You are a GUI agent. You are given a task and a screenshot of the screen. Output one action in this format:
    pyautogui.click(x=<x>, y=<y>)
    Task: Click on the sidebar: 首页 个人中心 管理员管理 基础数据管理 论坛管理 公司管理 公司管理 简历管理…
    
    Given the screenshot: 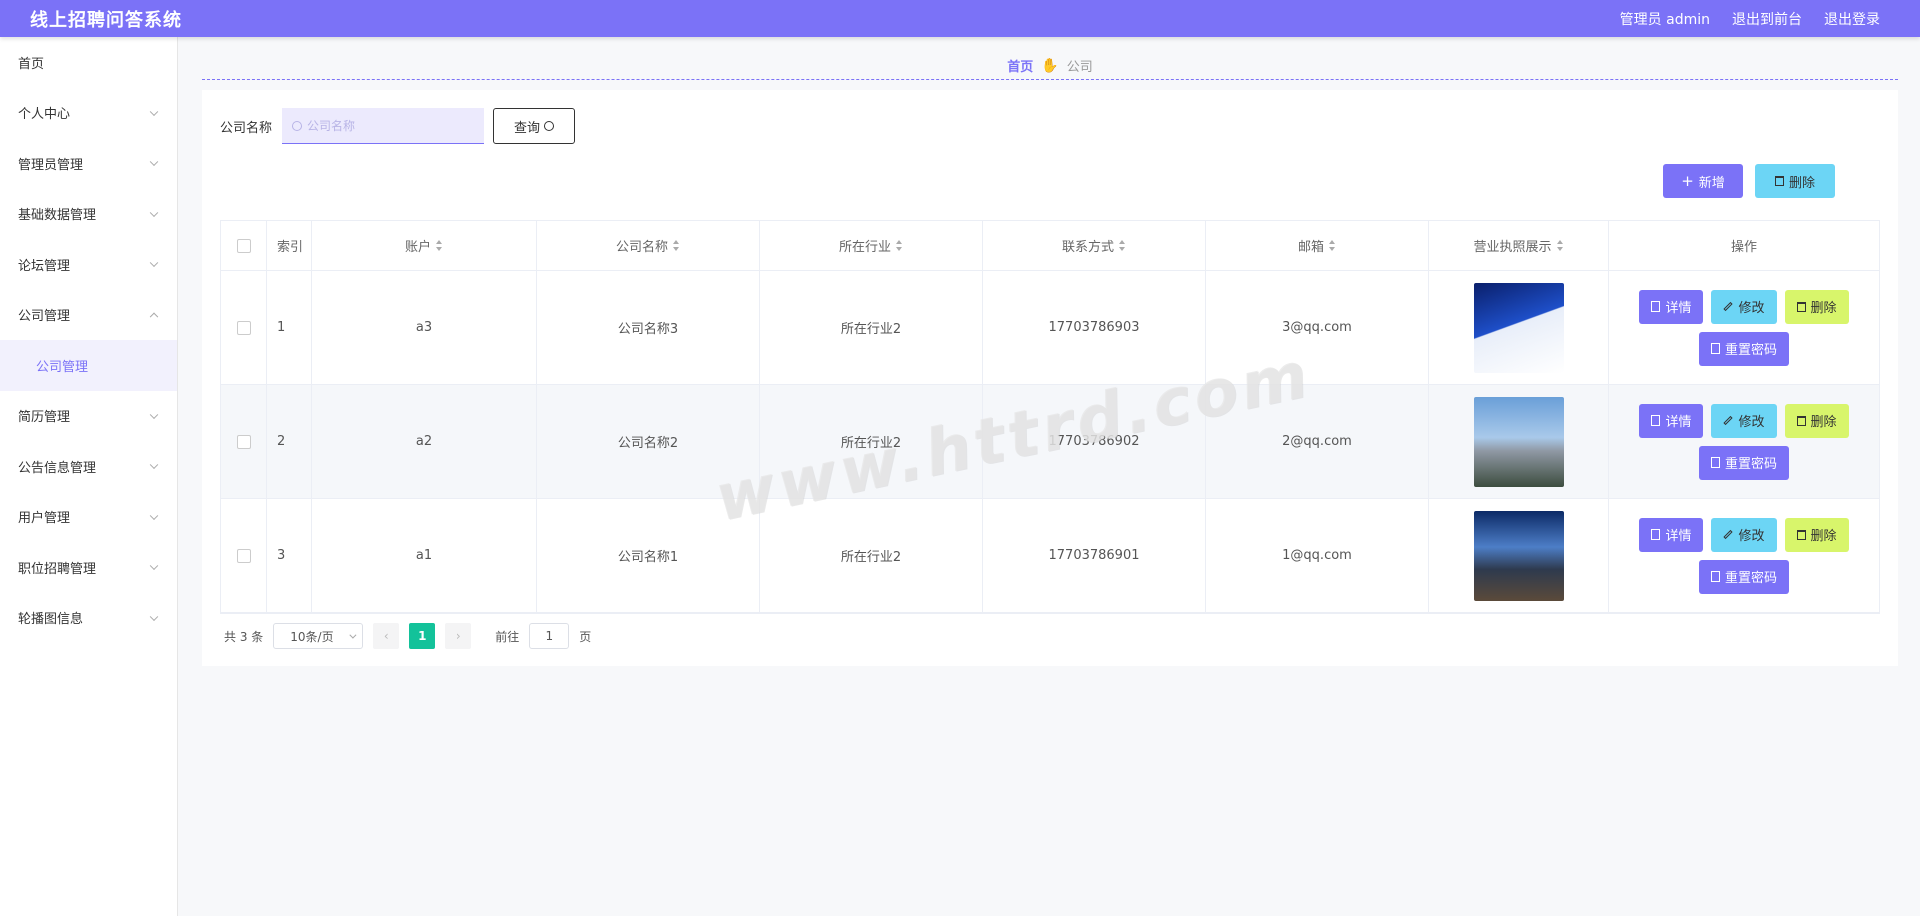 What is the action you would take?
    pyautogui.click(x=89, y=476)
    